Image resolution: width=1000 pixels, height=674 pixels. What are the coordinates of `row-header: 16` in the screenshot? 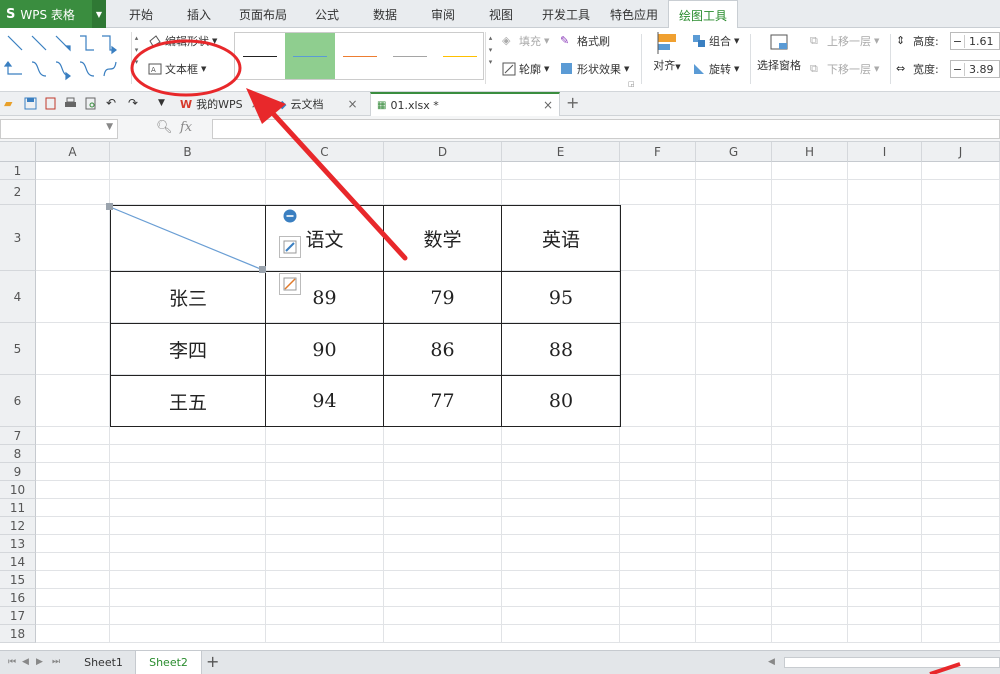 It's located at (18, 598).